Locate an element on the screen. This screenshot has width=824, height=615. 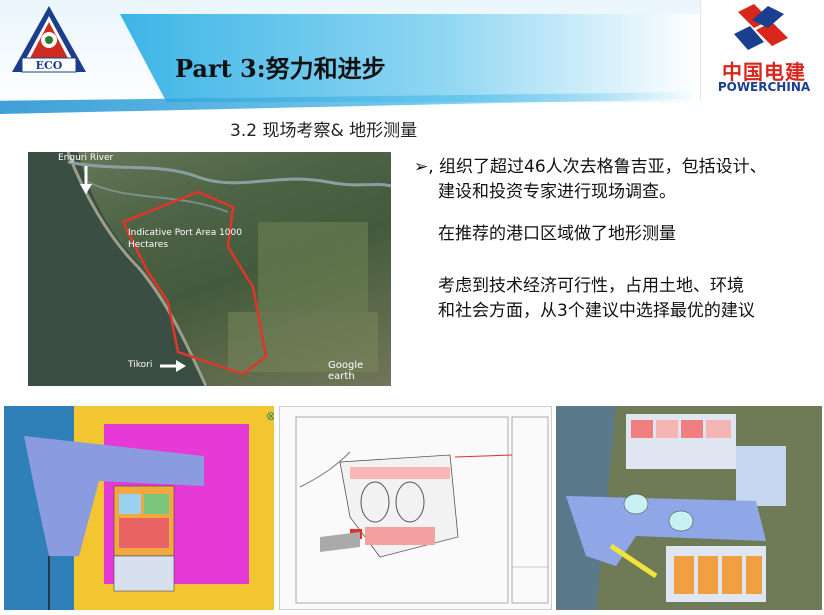
river-label: Enguri River is located at coordinates (86, 158).